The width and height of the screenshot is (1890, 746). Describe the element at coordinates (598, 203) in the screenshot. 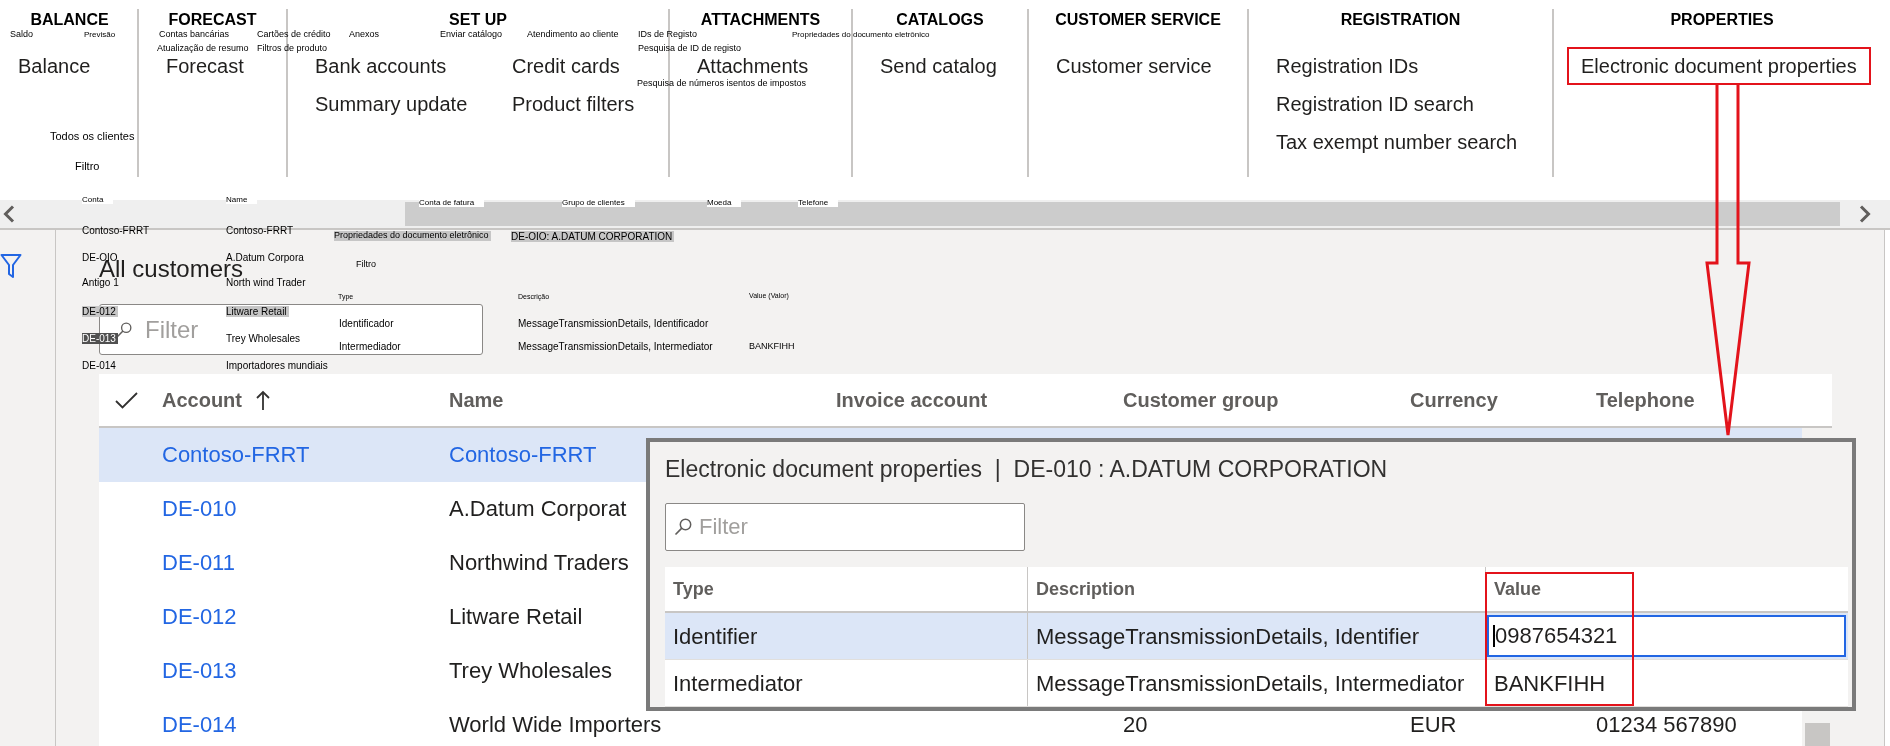

I see `overlay-label: Grupo de clientes` at that location.